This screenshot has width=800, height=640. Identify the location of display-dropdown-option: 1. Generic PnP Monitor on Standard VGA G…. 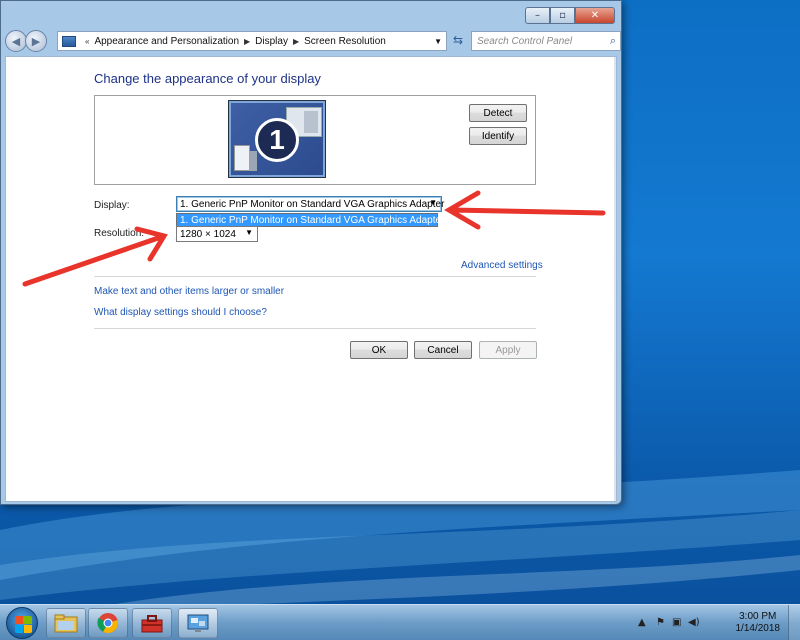
(310, 220).